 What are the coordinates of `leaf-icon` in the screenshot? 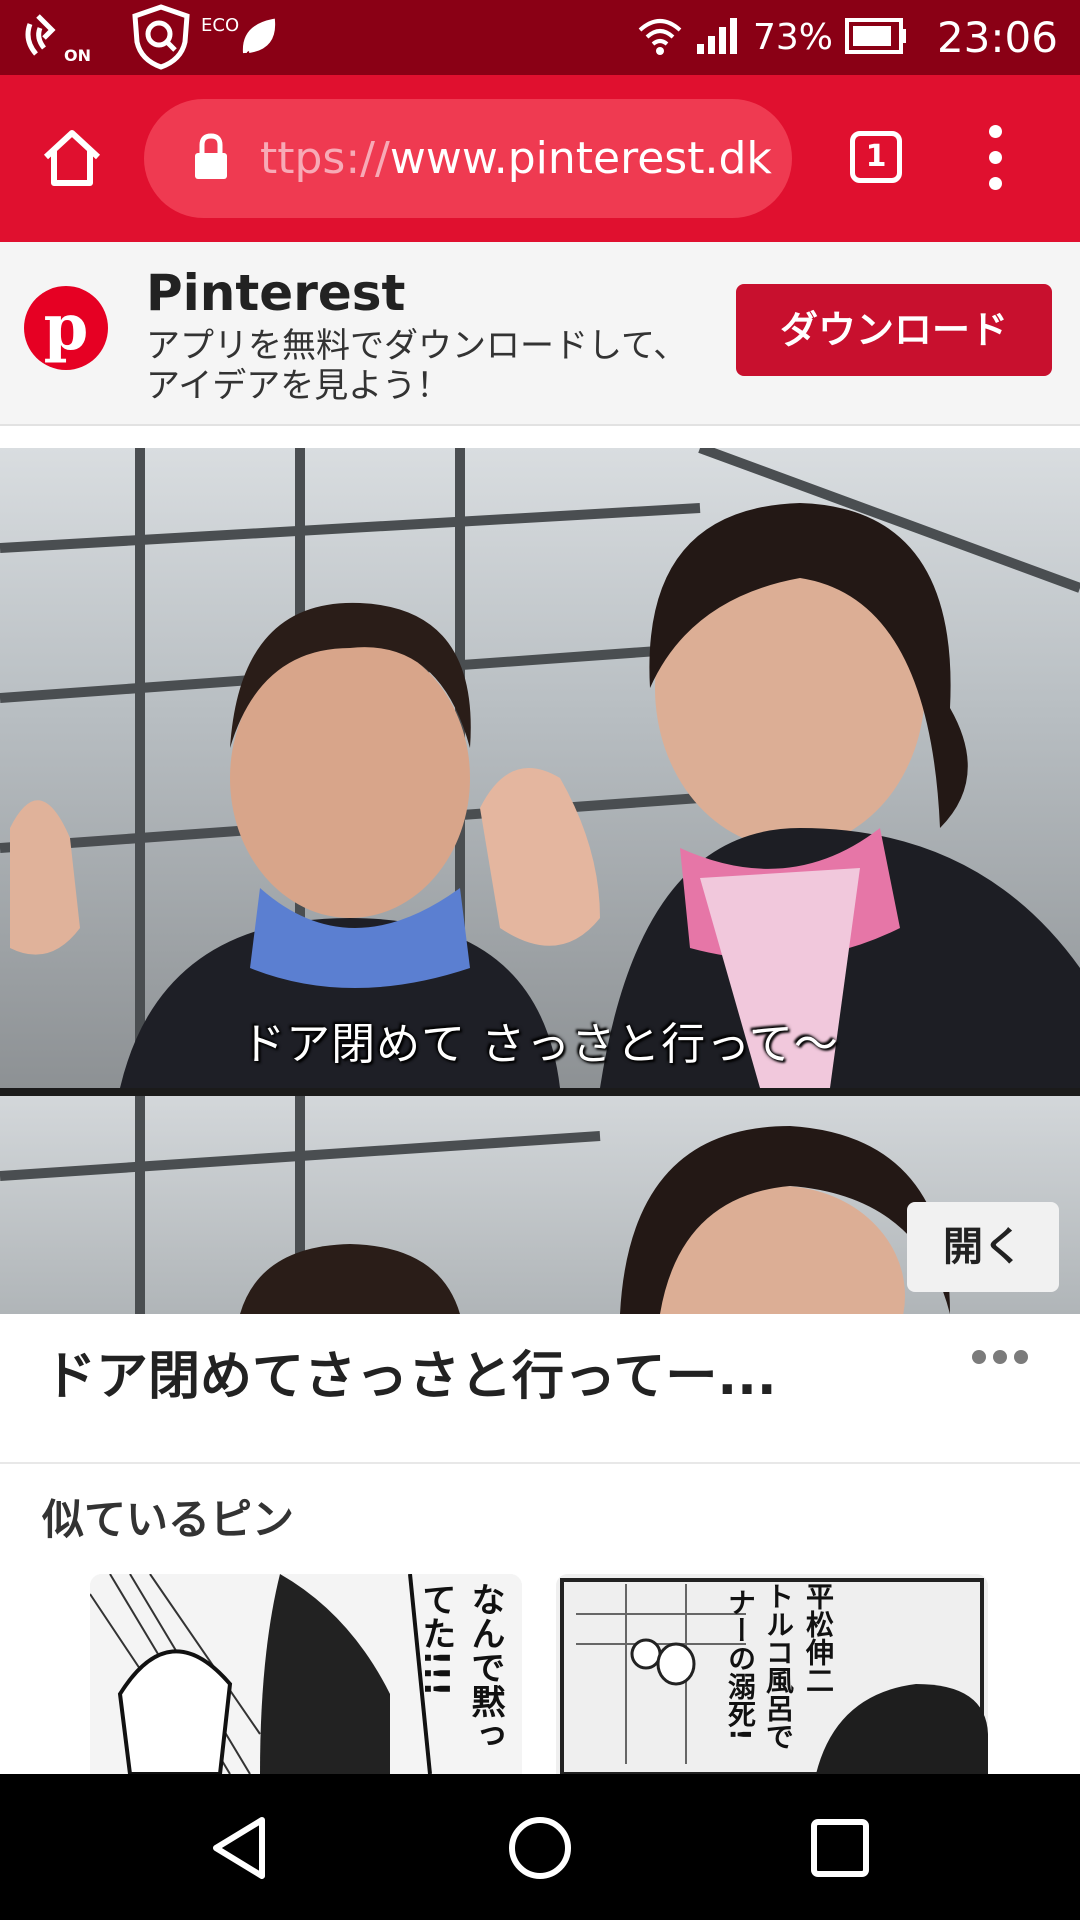 It's located at (259, 39).